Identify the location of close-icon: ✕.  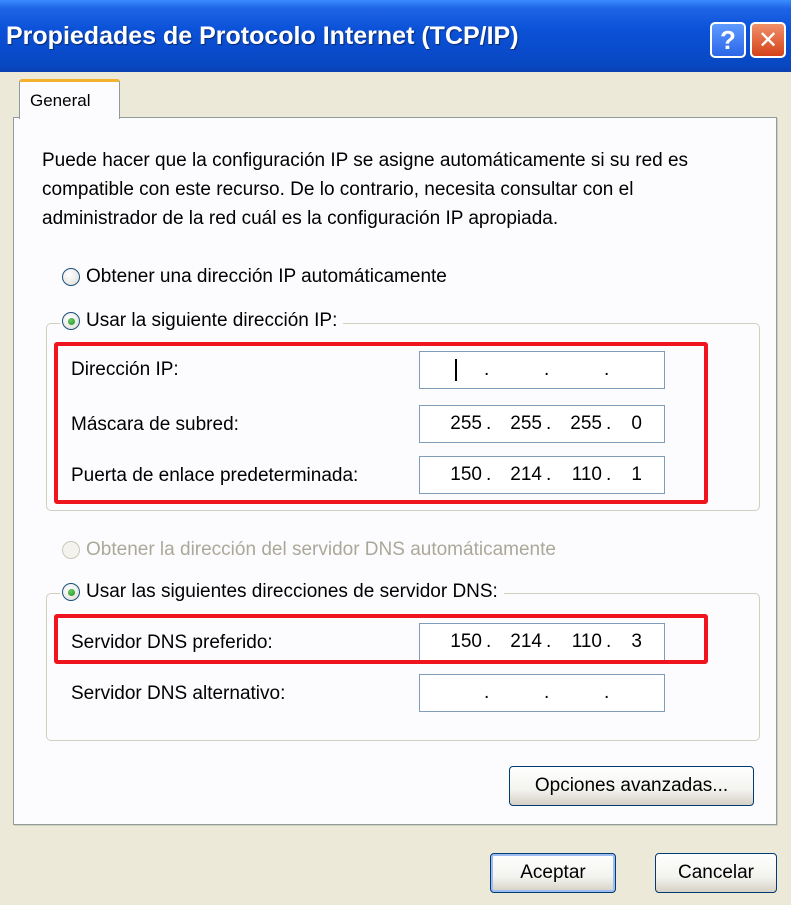
(768, 40).